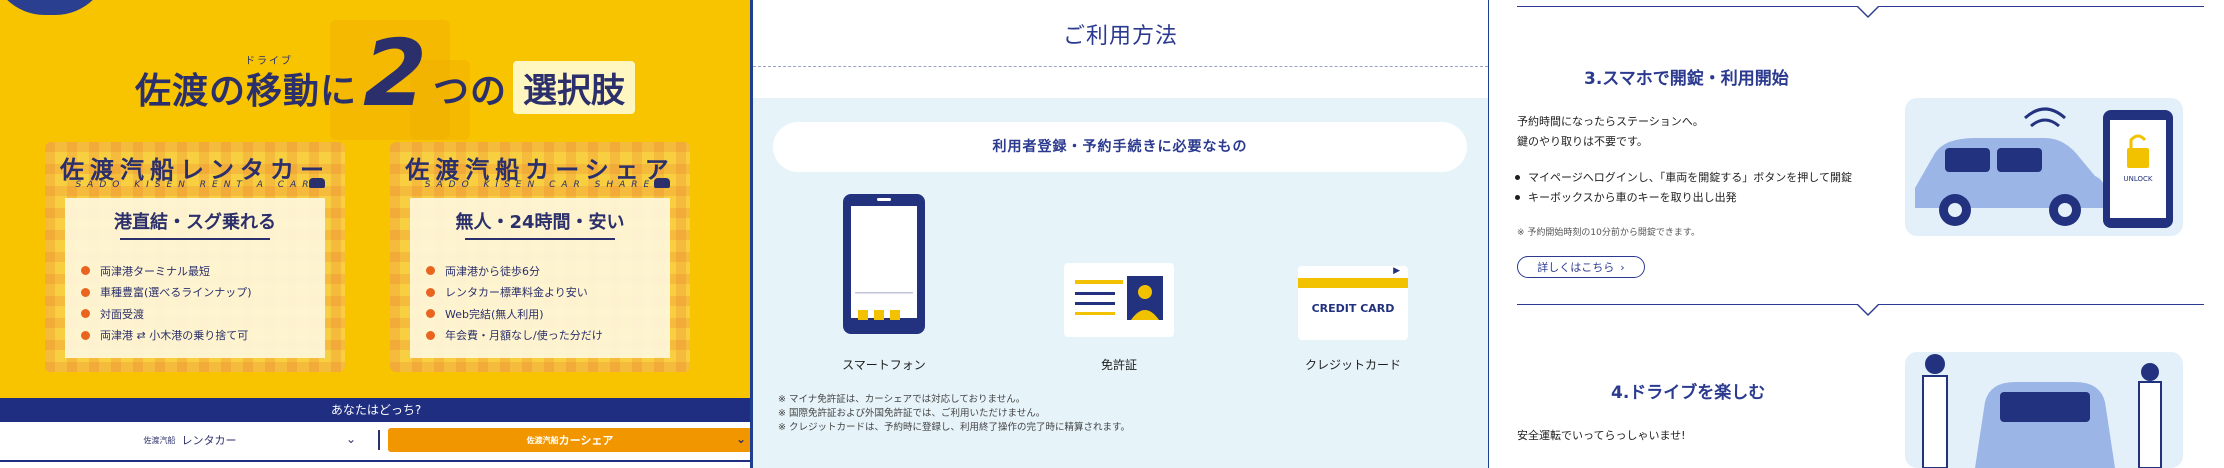  Describe the element at coordinates (395, 73) in the screenshot. I see `headline-number: 2` at that location.